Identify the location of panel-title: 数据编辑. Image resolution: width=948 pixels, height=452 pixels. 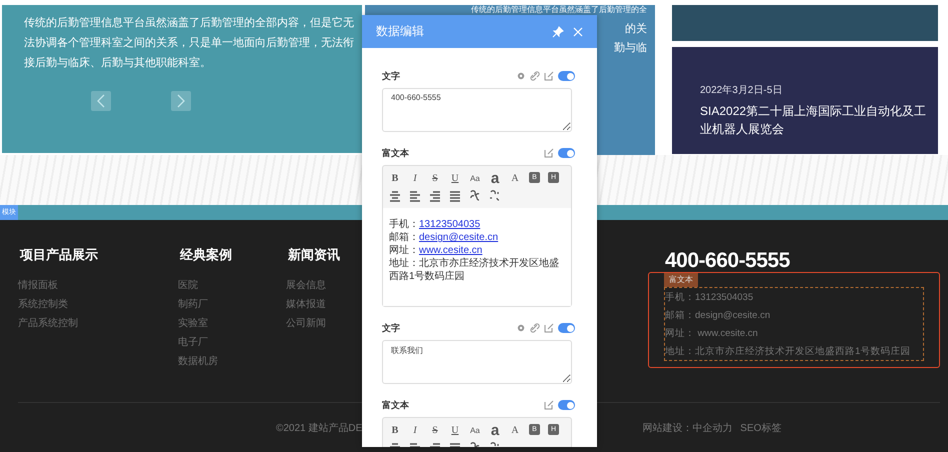
(400, 31).